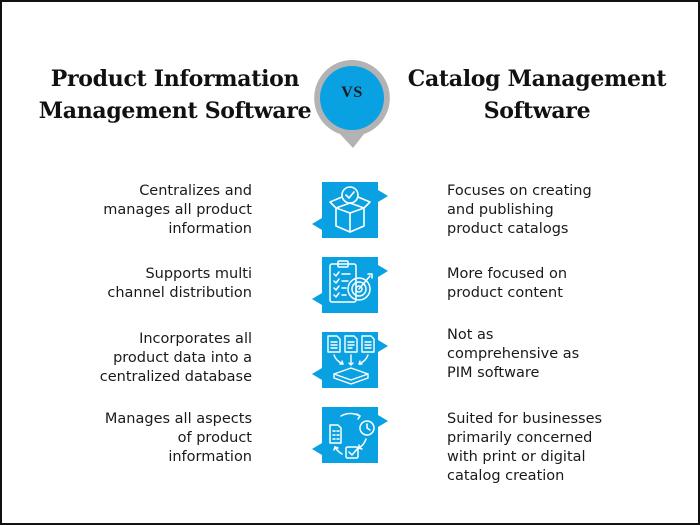 This screenshot has width=700, height=525. What do you see at coordinates (525, 419) in the screenshot?
I see `catalog-point-4-line: Suited for businesses` at bounding box center [525, 419].